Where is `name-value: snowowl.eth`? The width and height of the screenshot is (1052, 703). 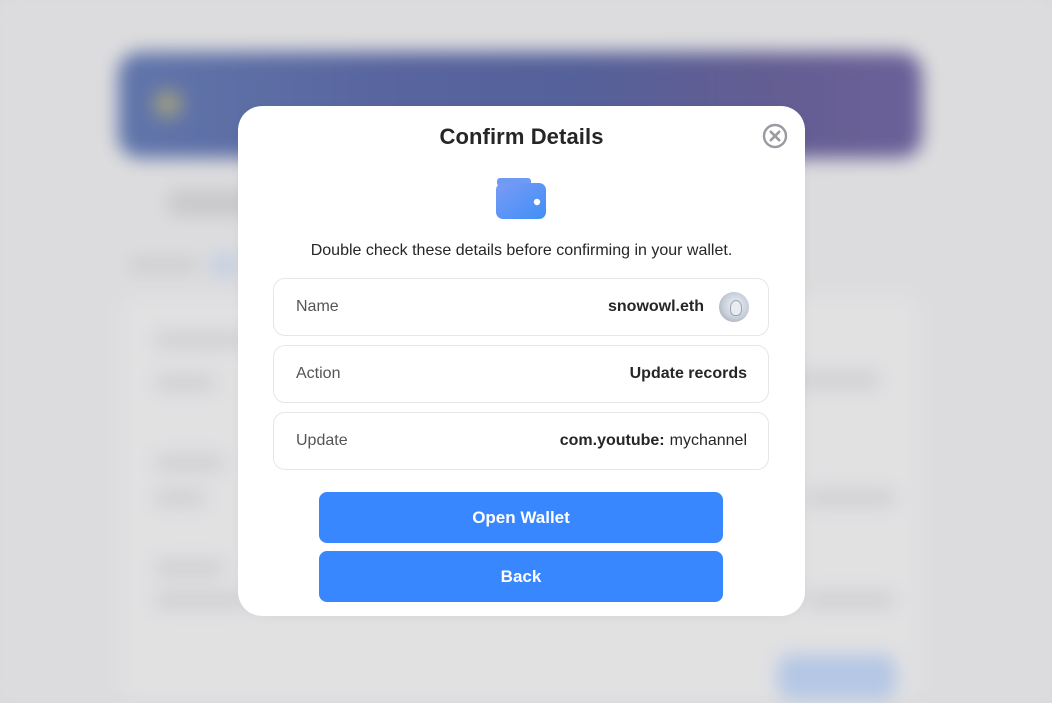
name-value: snowowl.eth is located at coordinates (656, 306).